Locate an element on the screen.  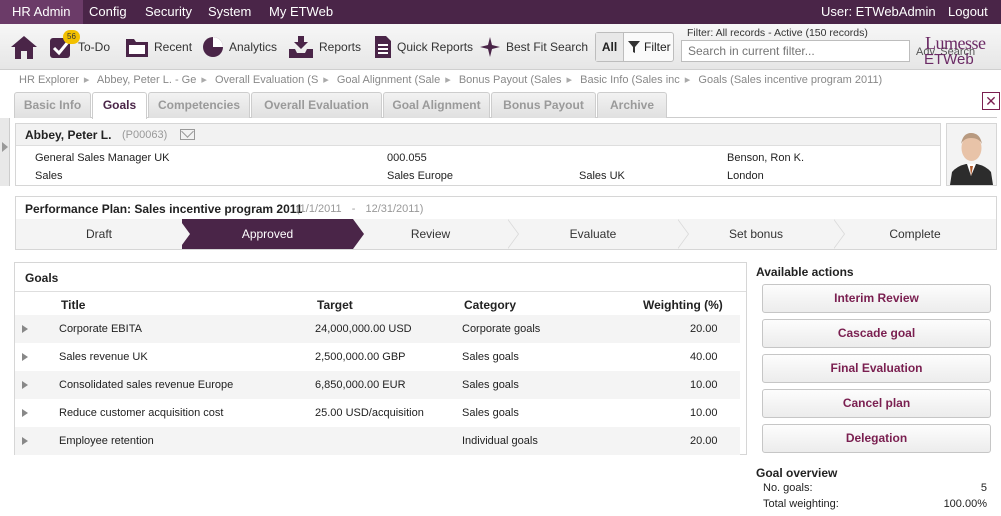
breadcrumb-item: Basic Info (Sales inc is located at coordinates (630, 80).